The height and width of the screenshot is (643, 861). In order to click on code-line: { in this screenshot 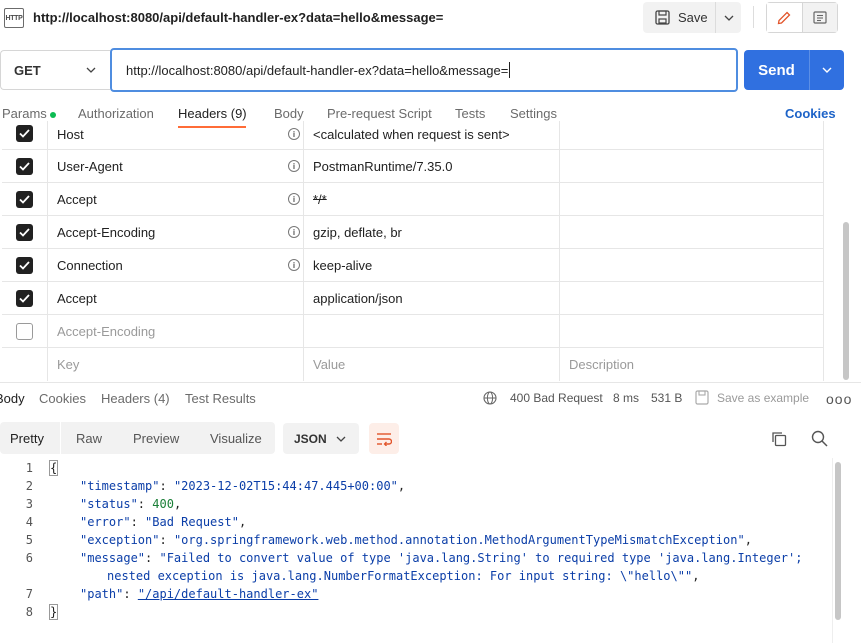, I will do `click(53, 468)`.